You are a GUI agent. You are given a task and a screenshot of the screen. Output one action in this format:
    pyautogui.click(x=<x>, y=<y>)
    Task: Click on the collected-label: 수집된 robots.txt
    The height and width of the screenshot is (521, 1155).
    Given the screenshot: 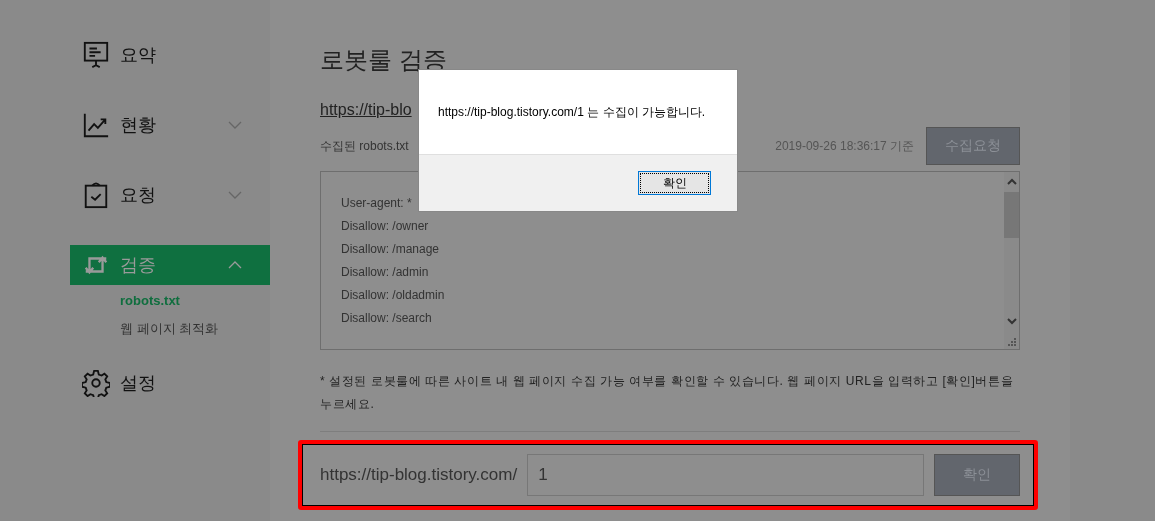 What is the action you would take?
    pyautogui.click(x=365, y=146)
    